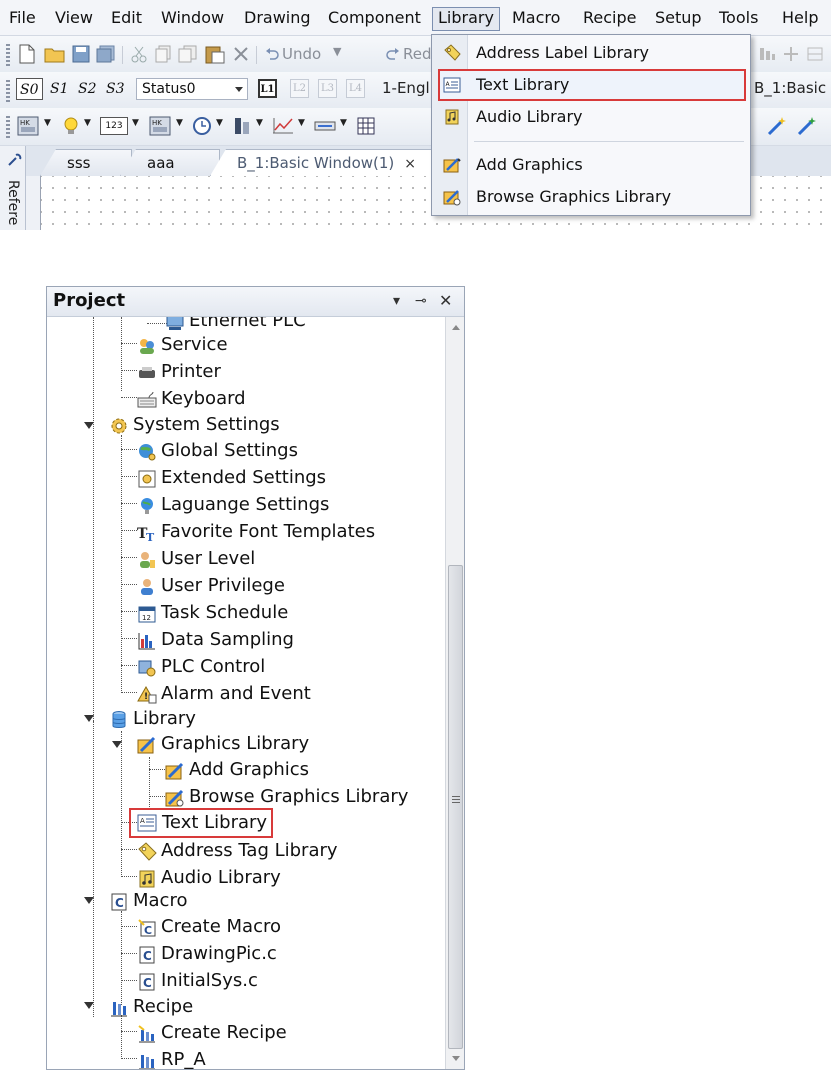  What do you see at coordinates (81, 54) in the screenshot?
I see `save-icon` at bounding box center [81, 54].